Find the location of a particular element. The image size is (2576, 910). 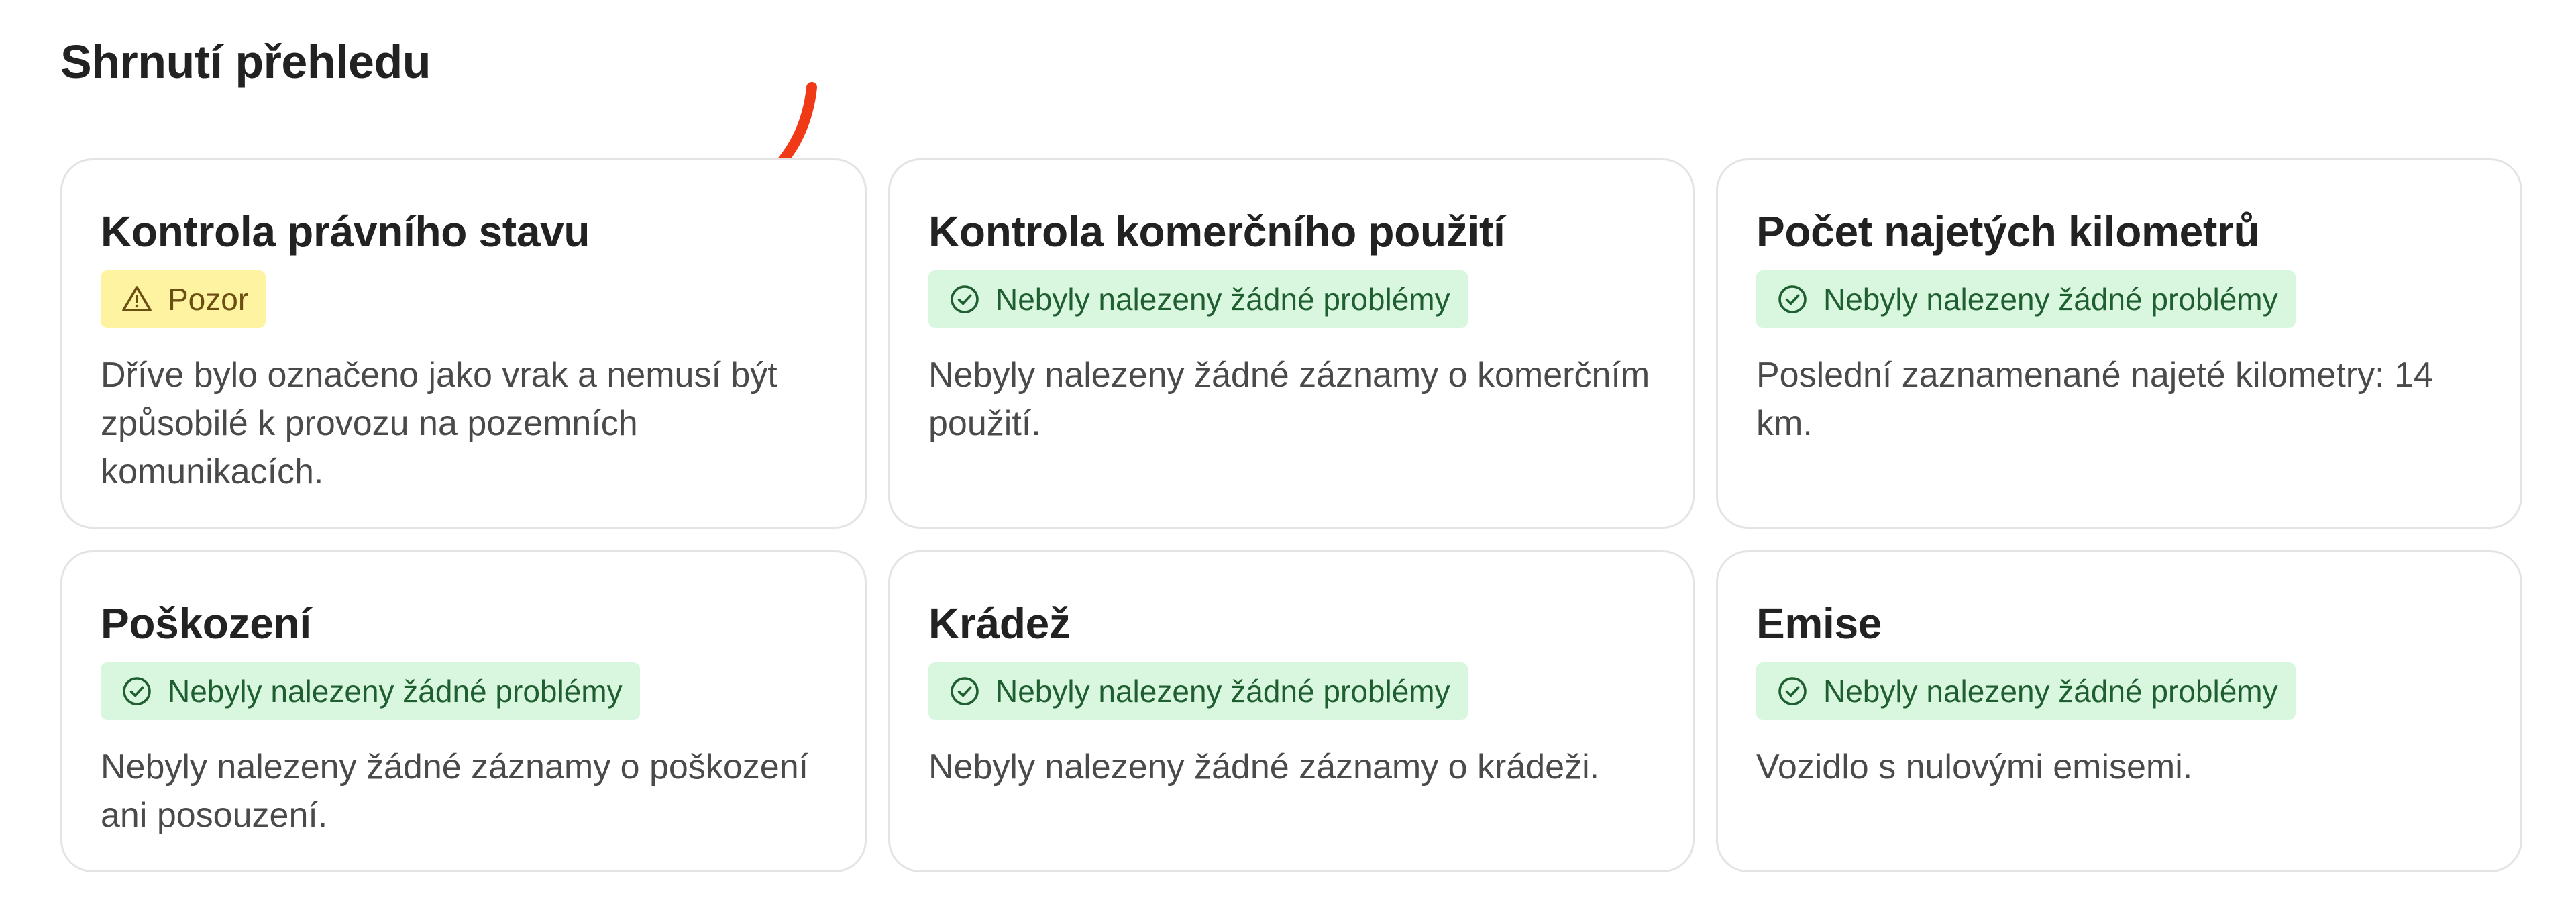

page-title: Shrnutí přehledu is located at coordinates (245, 62).